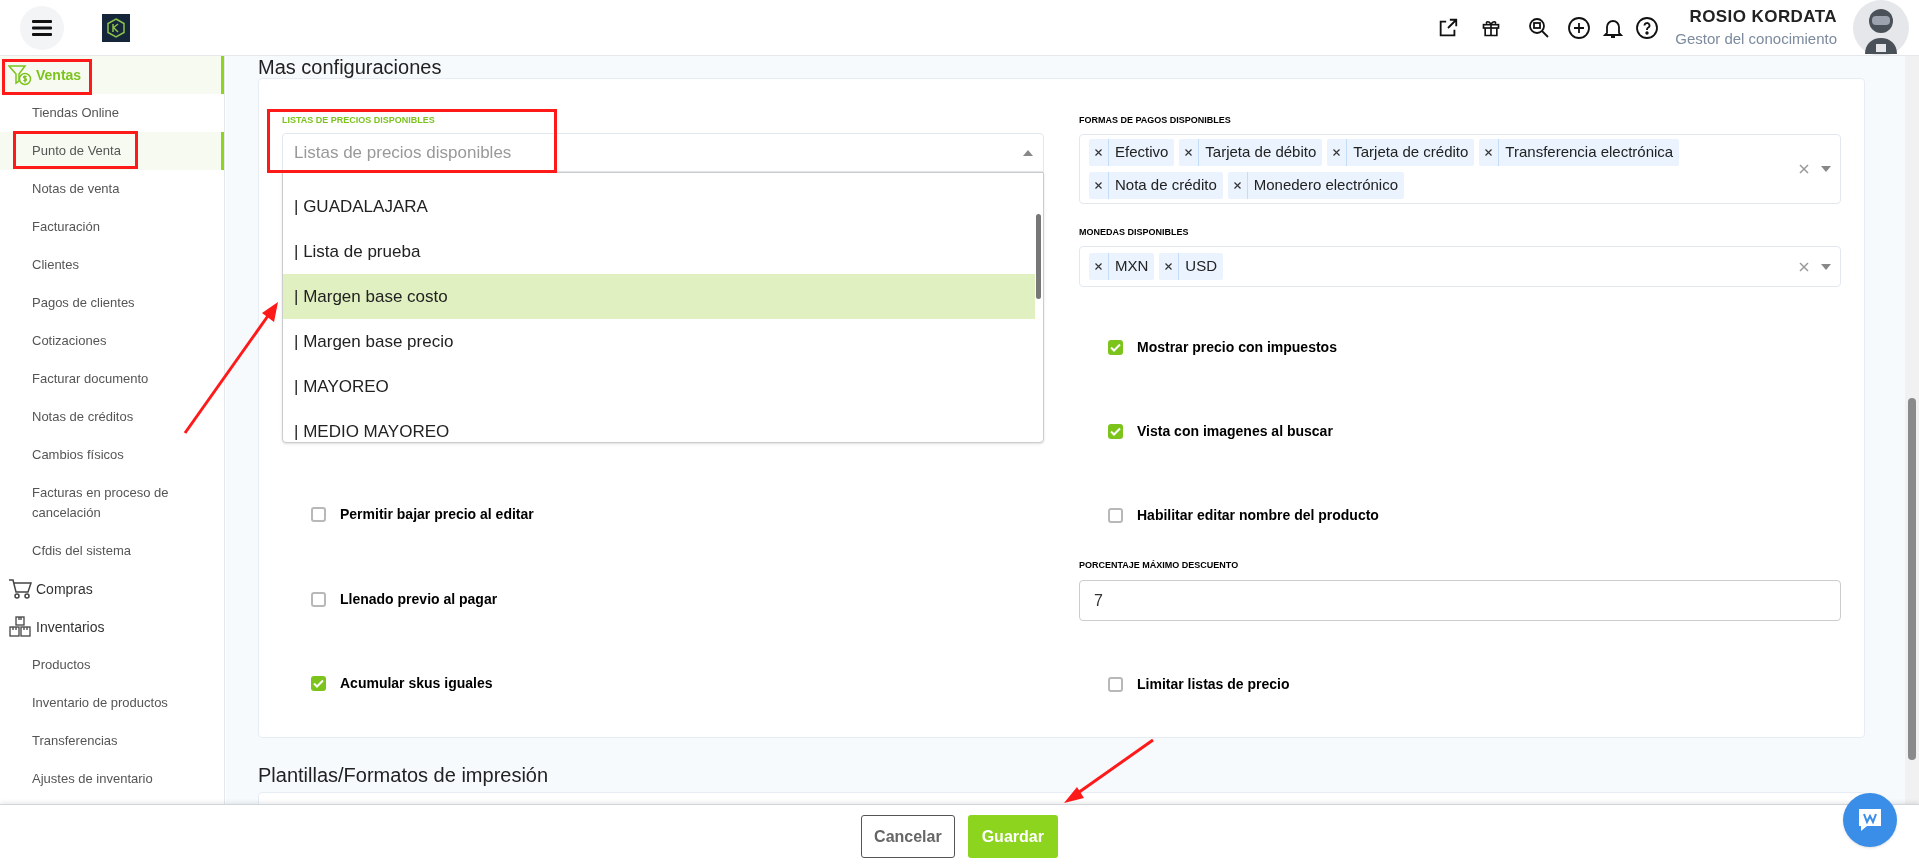 The height and width of the screenshot is (868, 1919). Describe the element at coordinates (1579, 27) in the screenshot. I see `add-icon` at that location.